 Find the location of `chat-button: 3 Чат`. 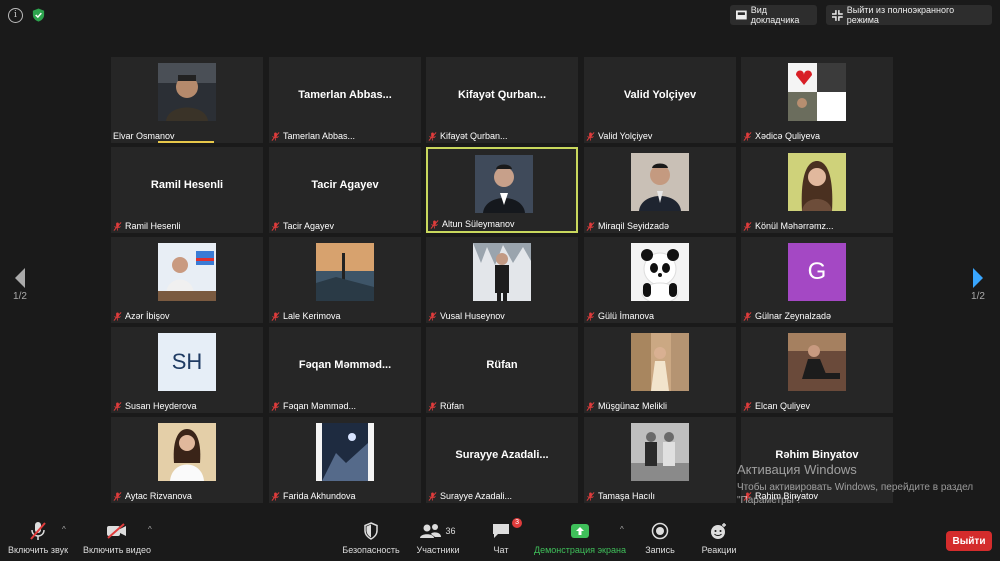

chat-button: 3 Чат is located at coordinates (504, 536).